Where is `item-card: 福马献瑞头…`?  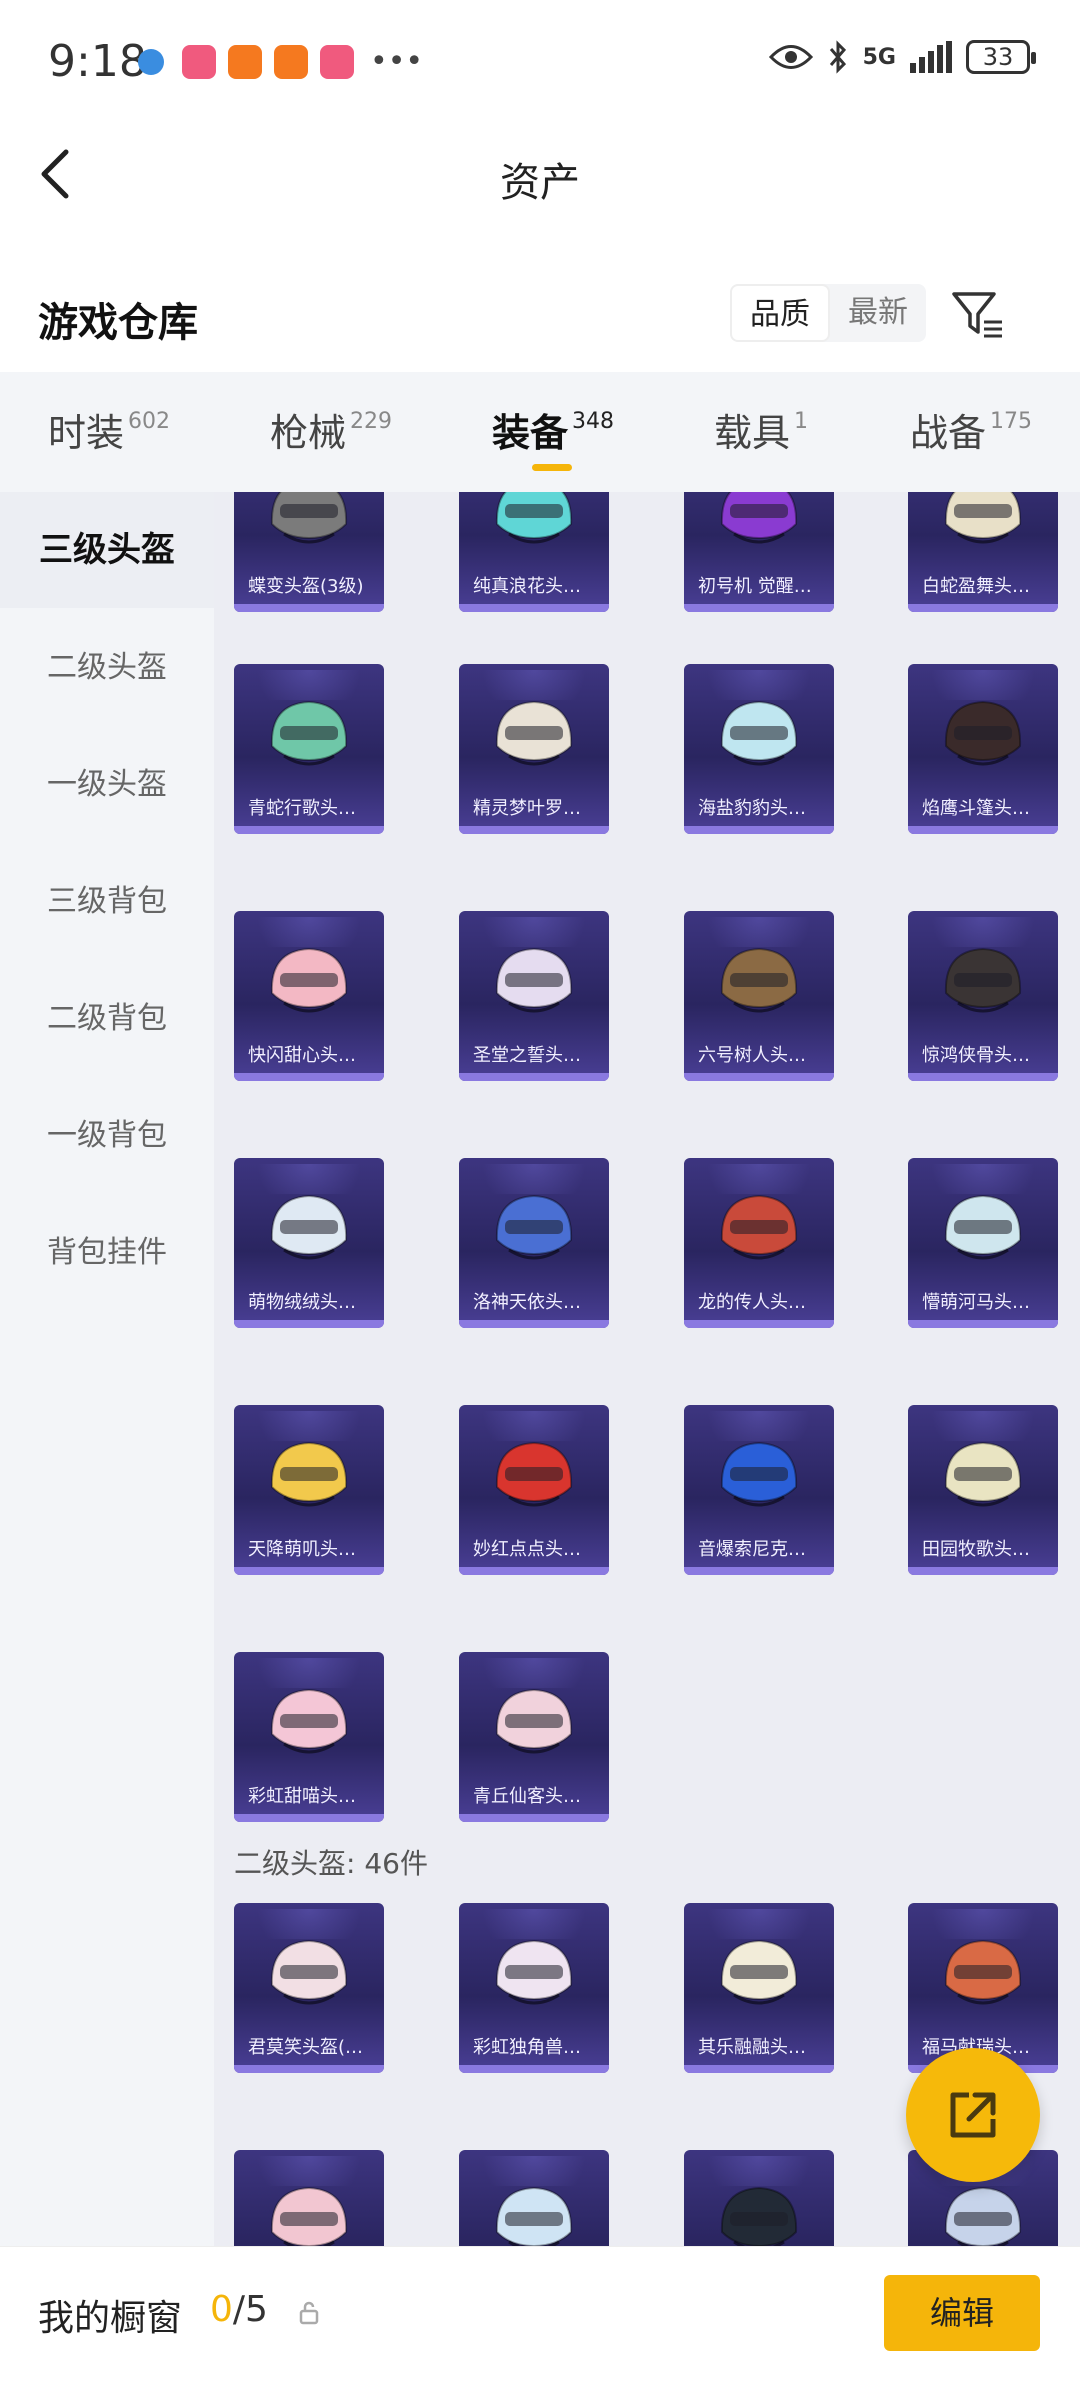 item-card: 福马献瑞头… is located at coordinates (983, 1988).